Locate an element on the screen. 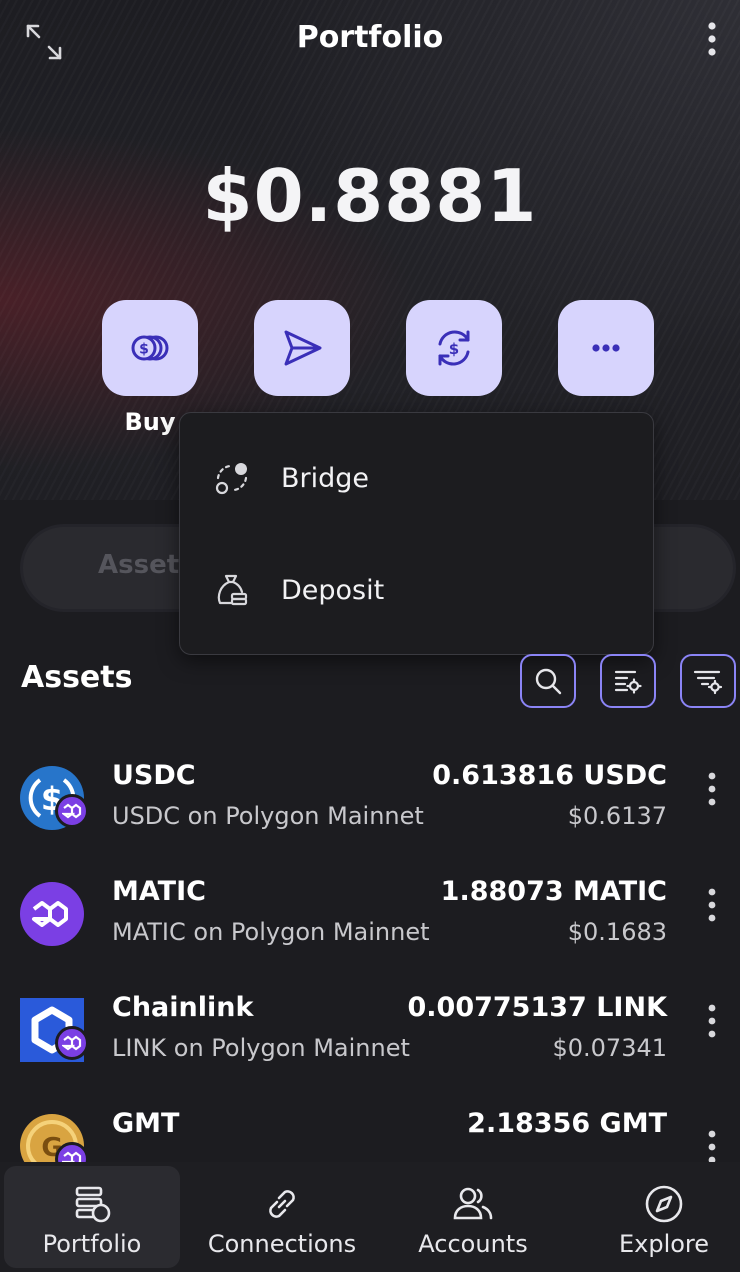  portfolio-icon is located at coordinates (93, 1204).